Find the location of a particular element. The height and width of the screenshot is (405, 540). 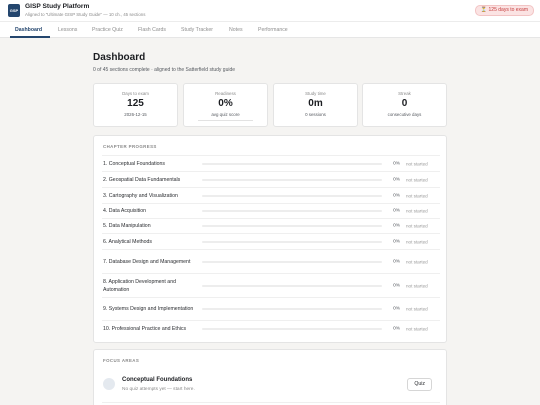

chapter-row: 6. Analytical Methods 0% not started is located at coordinates (271, 241).